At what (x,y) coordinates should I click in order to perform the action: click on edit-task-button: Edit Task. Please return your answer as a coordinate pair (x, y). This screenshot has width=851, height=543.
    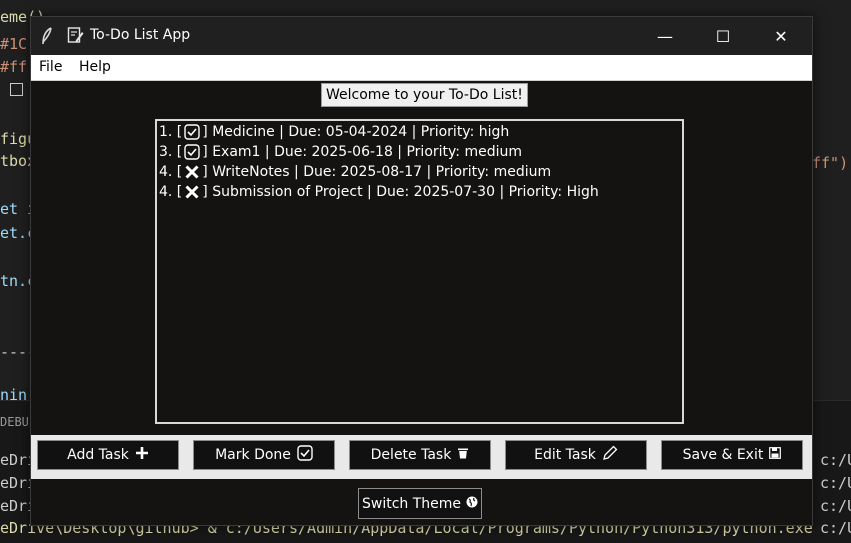
    Looking at the image, I should click on (576, 455).